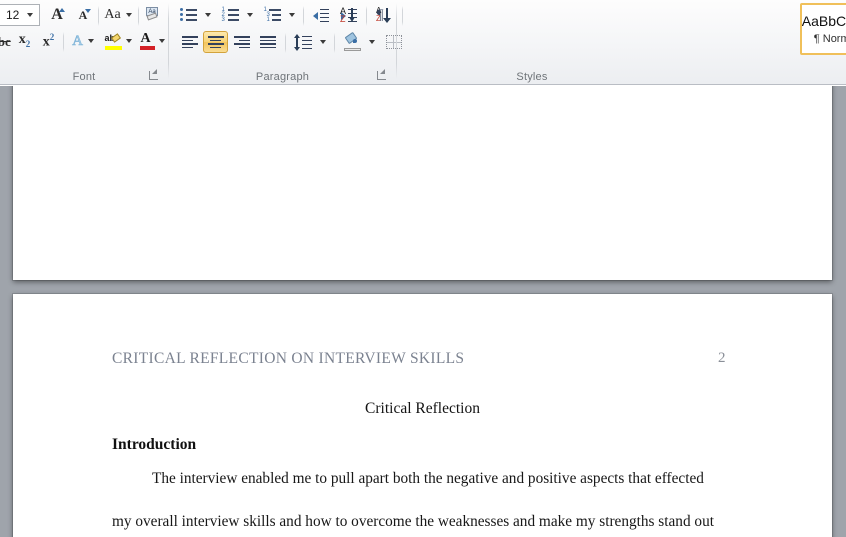 The height and width of the screenshot is (537, 846). I want to click on multilevel-list-button: 1 3 1, so click(272, 15).